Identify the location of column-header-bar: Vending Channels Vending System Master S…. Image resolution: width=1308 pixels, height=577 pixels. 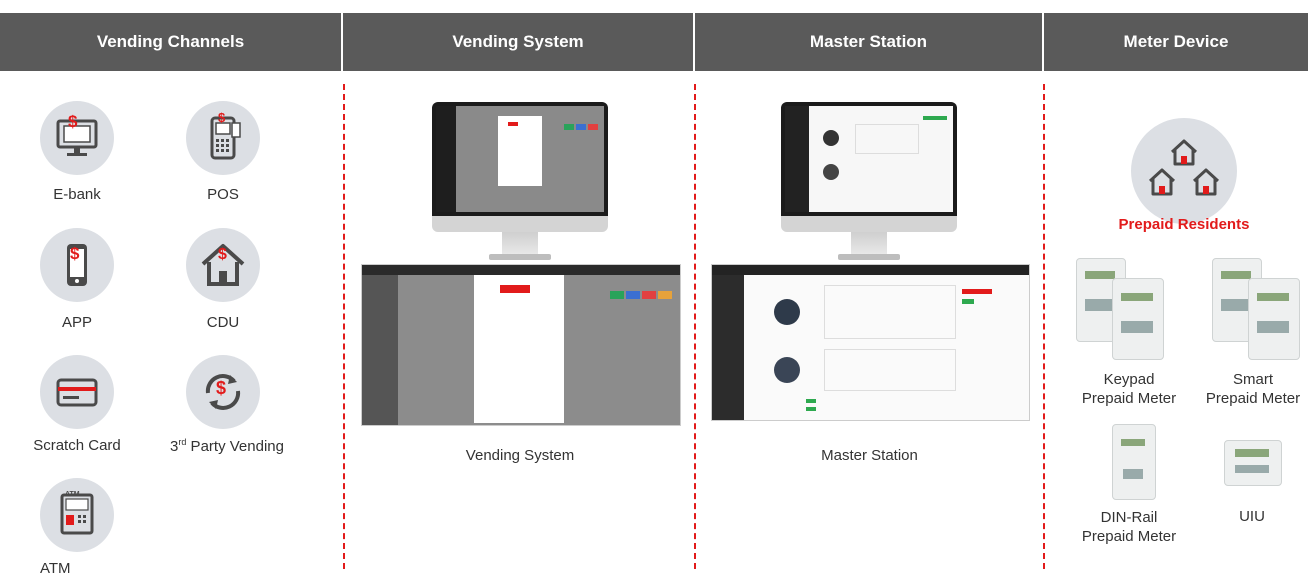
(654, 42).